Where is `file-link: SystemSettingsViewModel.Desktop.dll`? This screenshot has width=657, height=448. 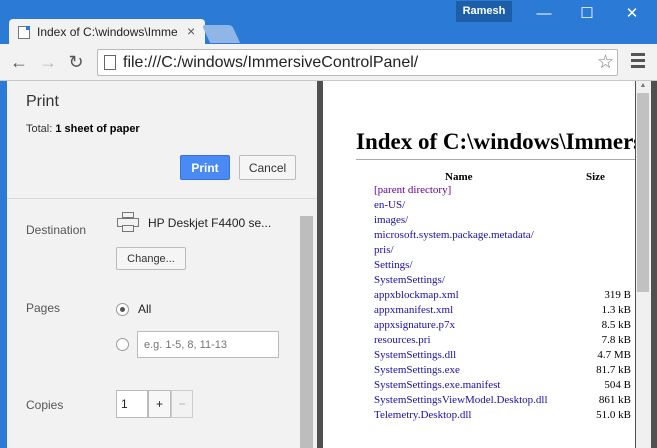
file-link: SystemSettingsViewModel.Desktop.dll is located at coordinates (461, 400).